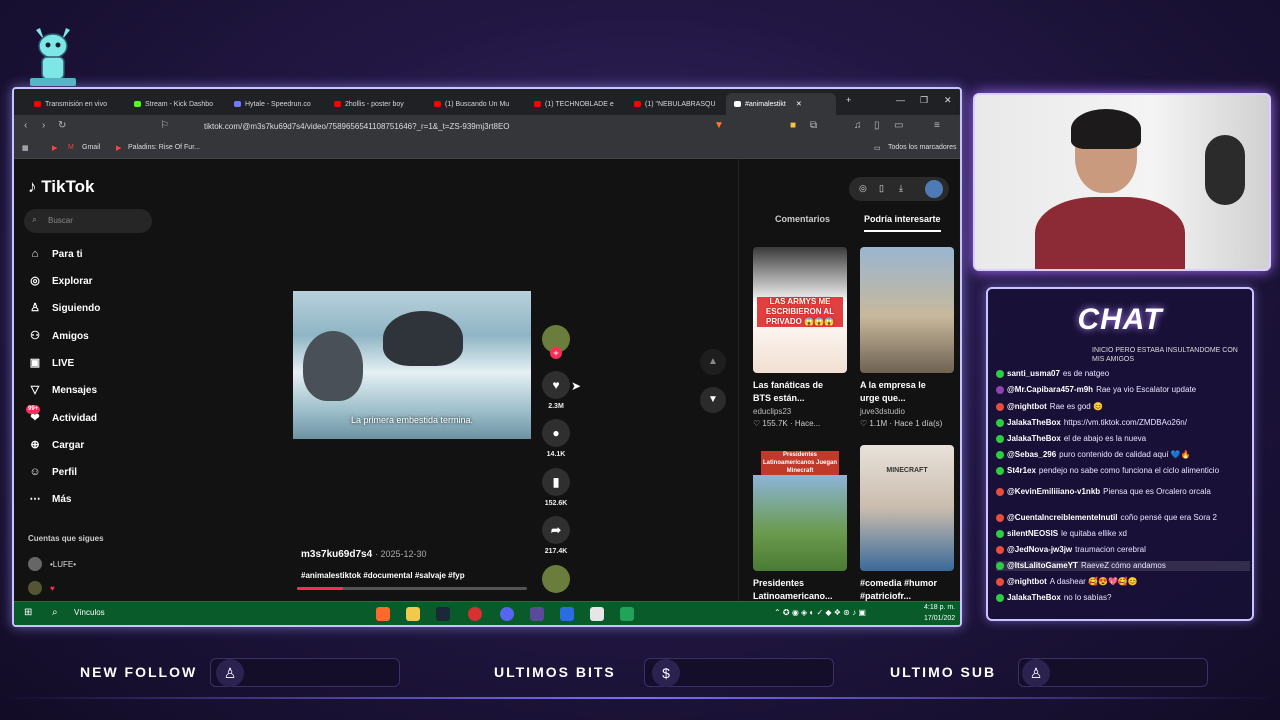 This screenshot has height=720, width=1280. Describe the element at coordinates (556, 433) in the screenshot. I see `comment-icon: ●` at that location.